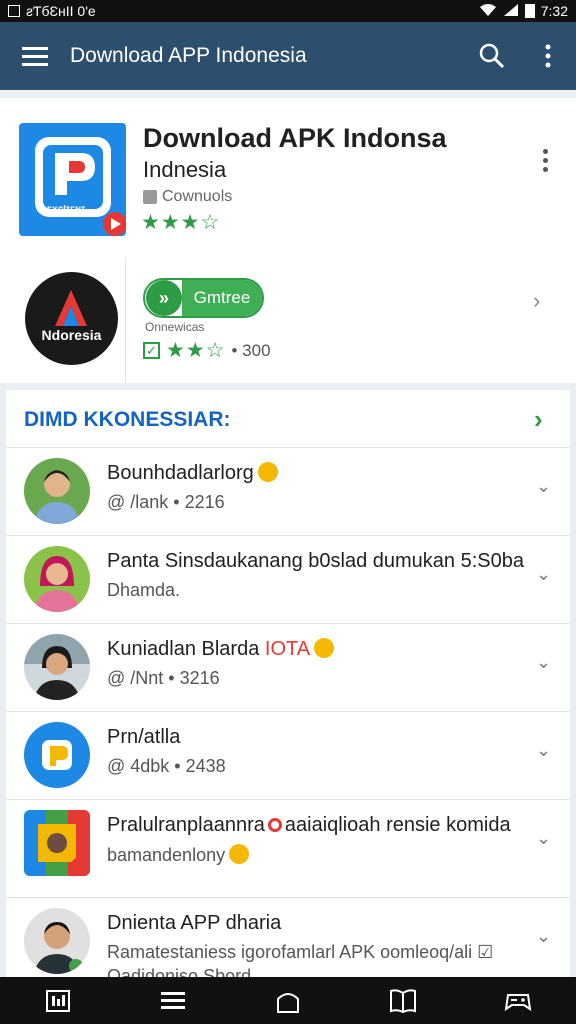 Image resolution: width=576 pixels, height=1024 pixels. Describe the element at coordinates (125, 320) in the screenshot. I see `vertical-divider` at that location.